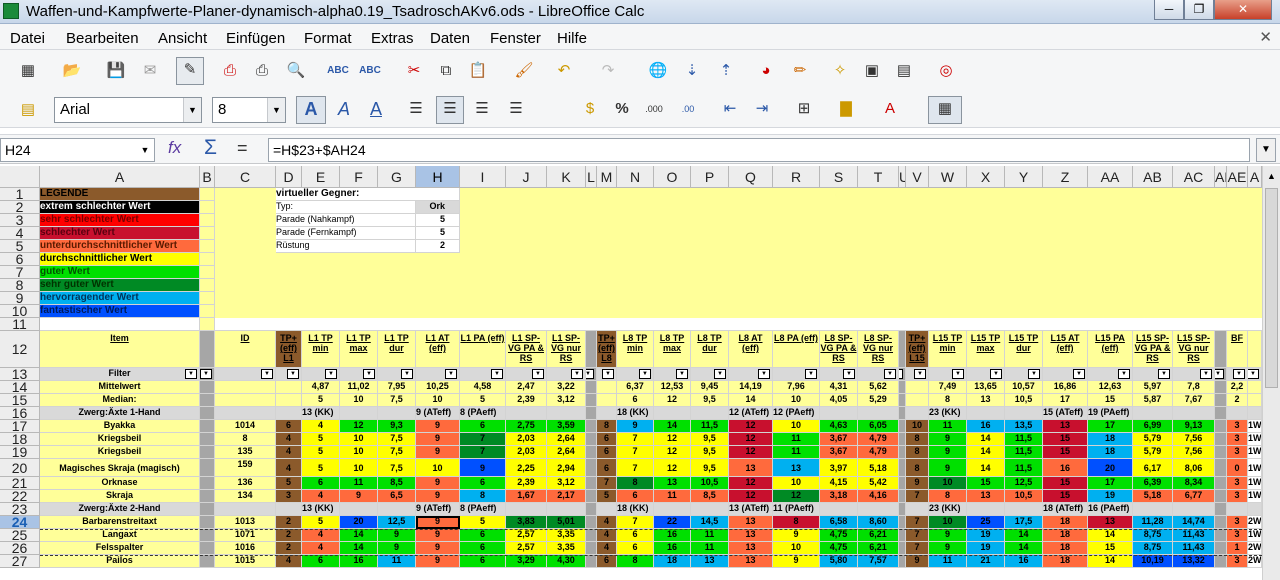  What do you see at coordinates (368, 194) in the screenshot?
I see `opponent-title: virtueller Gegner:` at bounding box center [368, 194].